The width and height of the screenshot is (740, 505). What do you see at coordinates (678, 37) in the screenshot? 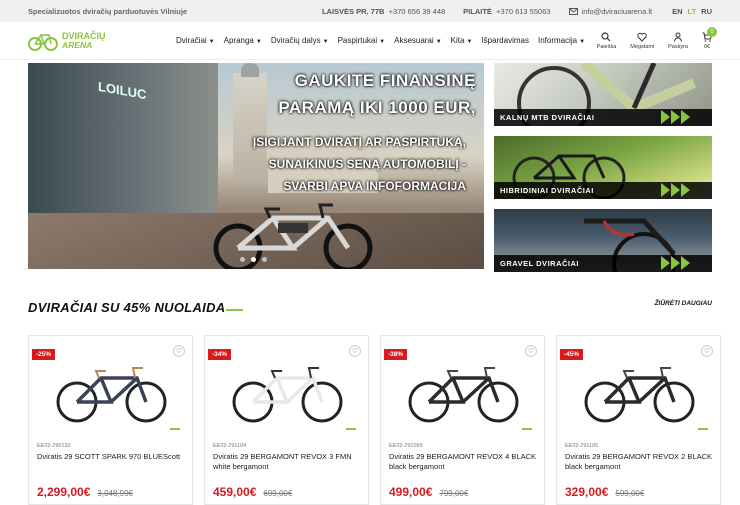
I see `user-icon` at bounding box center [678, 37].